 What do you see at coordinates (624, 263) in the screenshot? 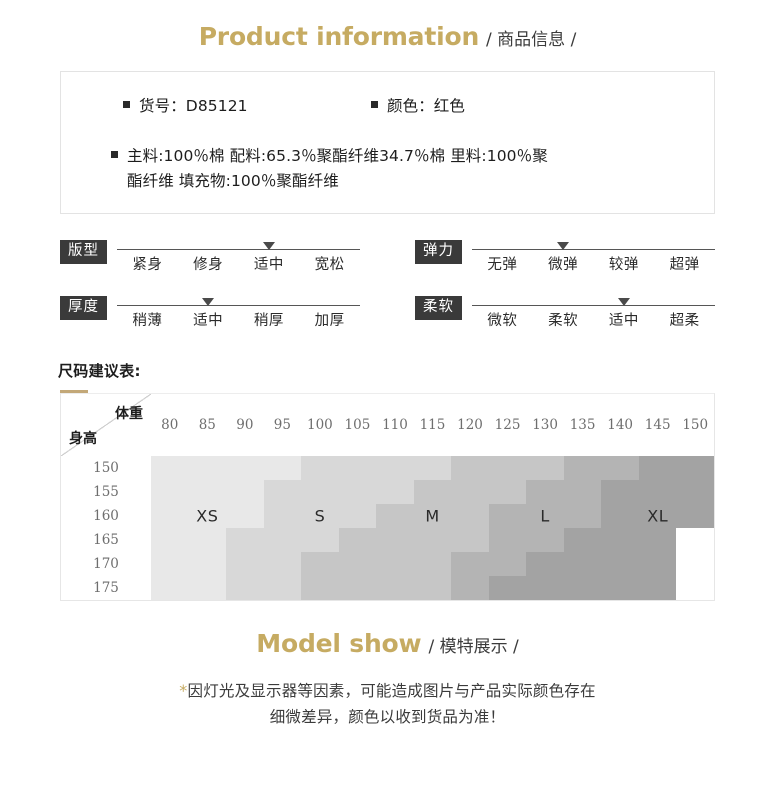
I see `scale-option: 较弹` at bounding box center [624, 263].